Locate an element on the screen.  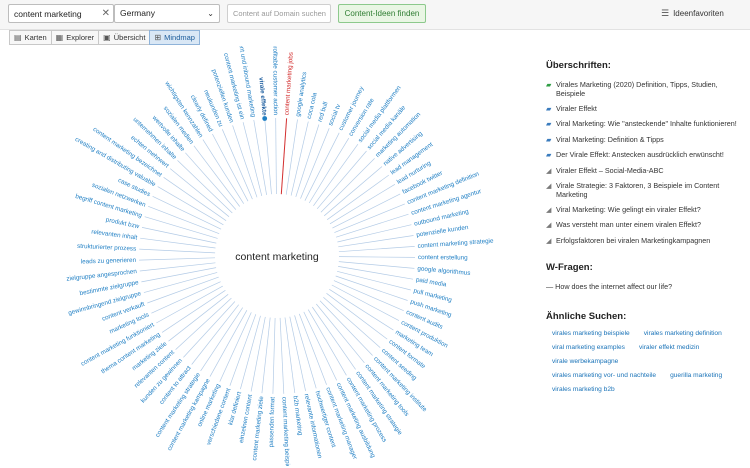
heading-item: ▰ Viral Marketing: Definition & Tipps is located at coordinates (646, 140).